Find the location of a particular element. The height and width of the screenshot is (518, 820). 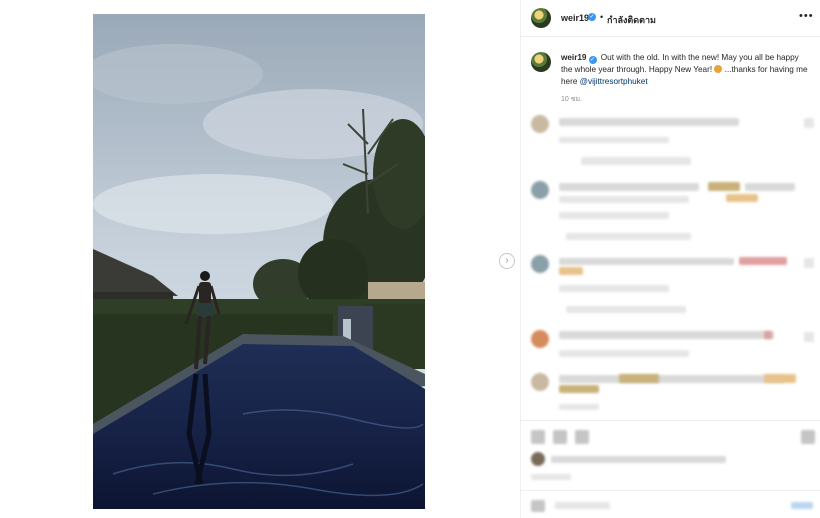

next-image-button: › is located at coordinates (507, 261).